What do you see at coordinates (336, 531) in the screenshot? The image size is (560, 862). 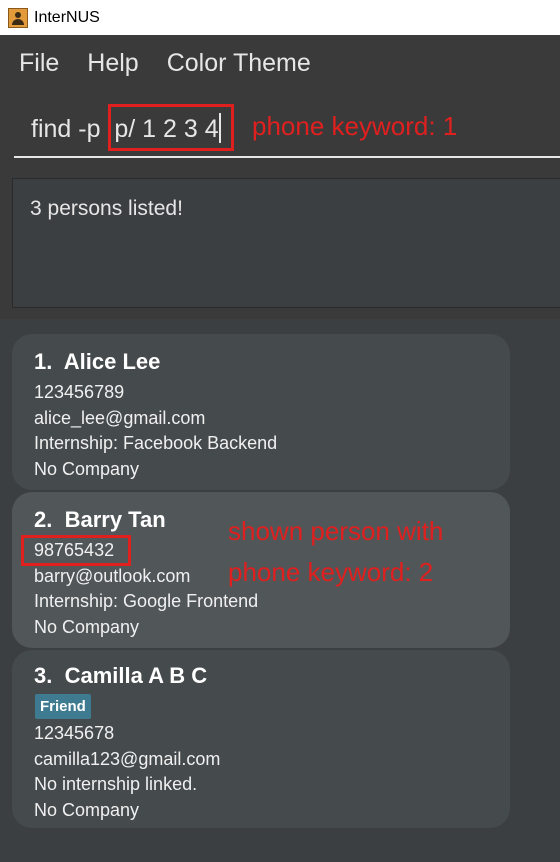 I see `card-annotation-line1: shown person with` at bounding box center [336, 531].